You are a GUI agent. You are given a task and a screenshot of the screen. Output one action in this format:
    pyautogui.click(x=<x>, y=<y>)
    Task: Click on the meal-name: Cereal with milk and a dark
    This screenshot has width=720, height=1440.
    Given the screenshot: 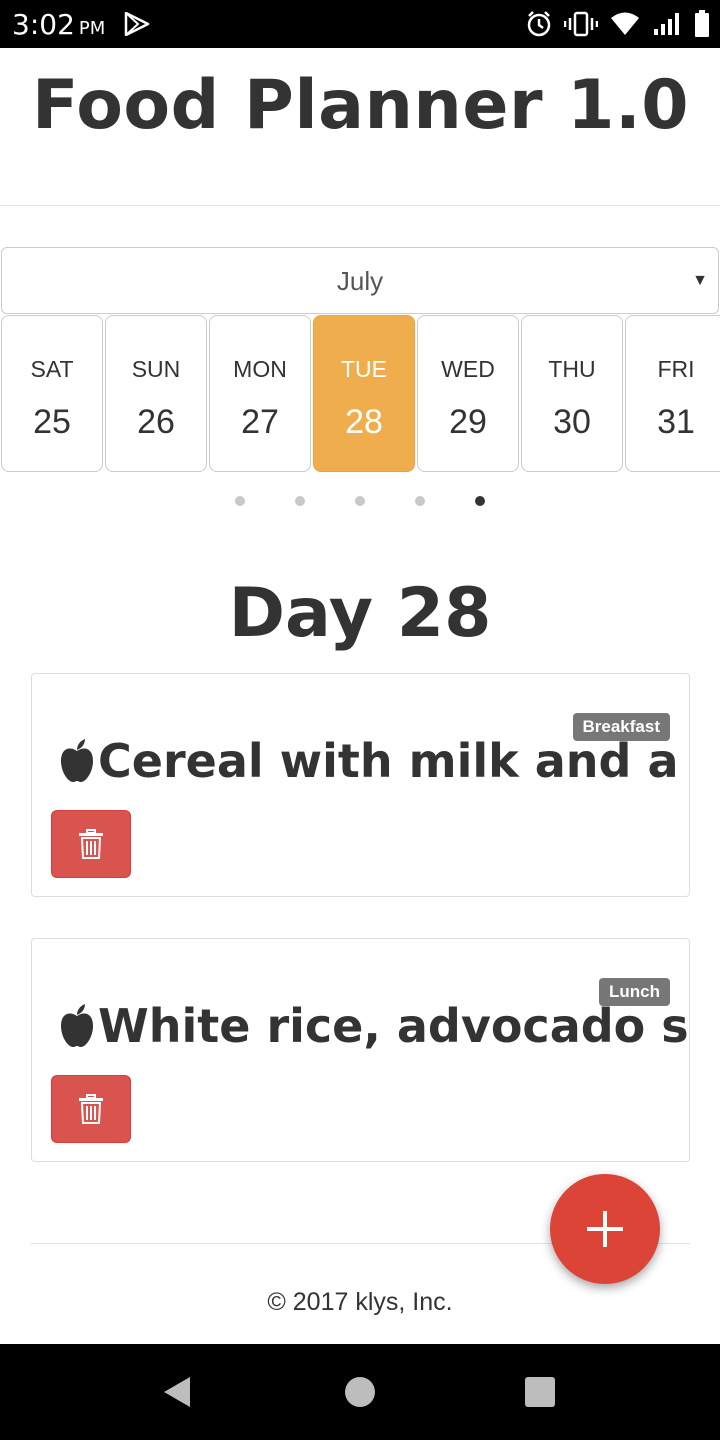 What is the action you would take?
    pyautogui.click(x=393, y=761)
    